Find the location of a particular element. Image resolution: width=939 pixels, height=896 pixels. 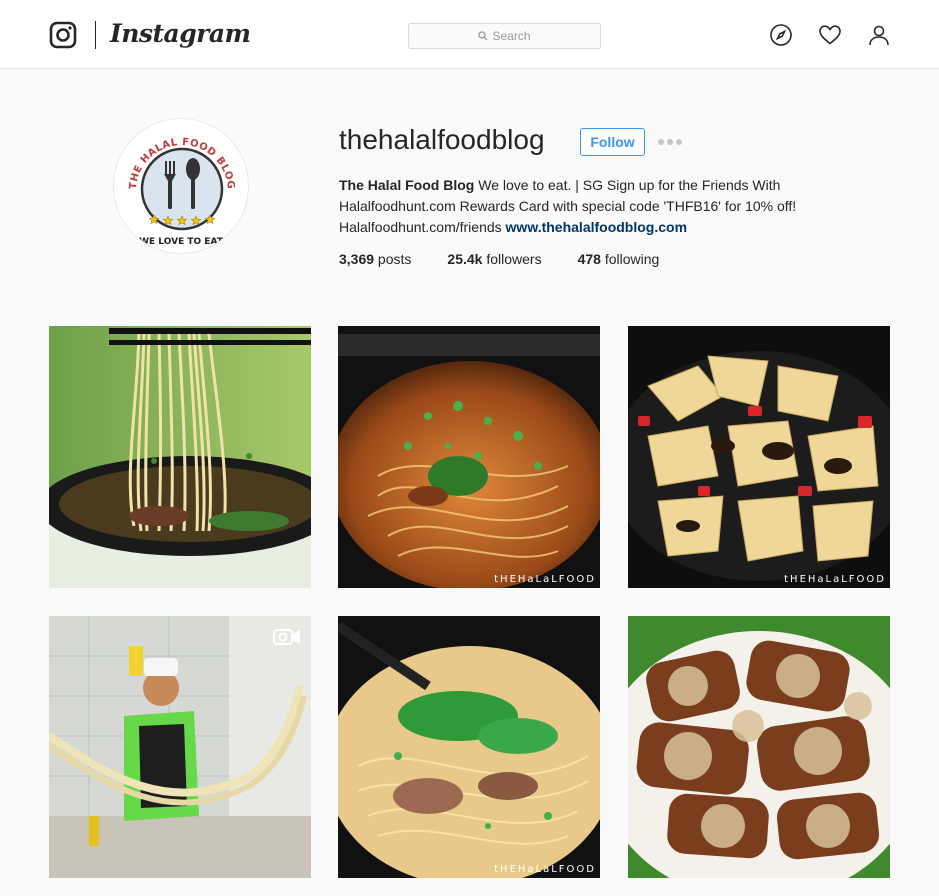

more-options-icon is located at coordinates (670, 142).